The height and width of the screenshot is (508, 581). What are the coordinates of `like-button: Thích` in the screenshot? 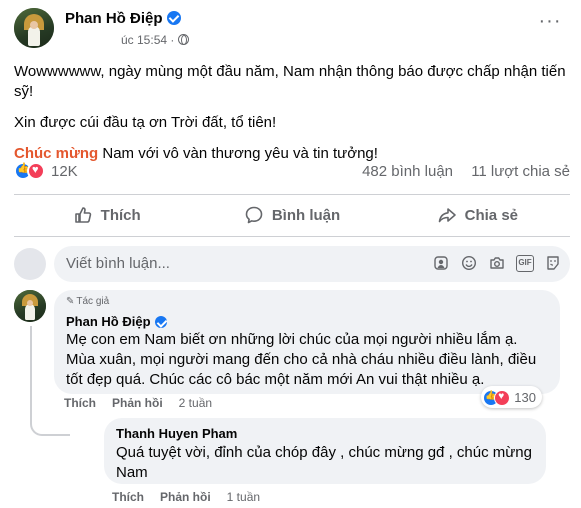 It's located at (106, 215).